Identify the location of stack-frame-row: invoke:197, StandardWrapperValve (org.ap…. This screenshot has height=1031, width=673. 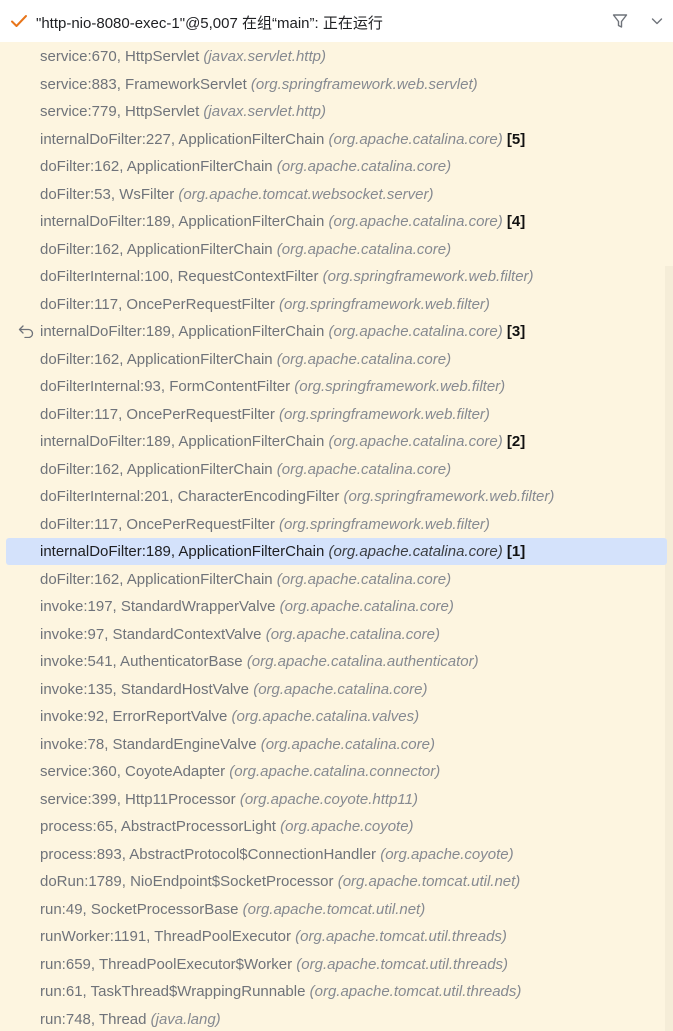
(333, 606).